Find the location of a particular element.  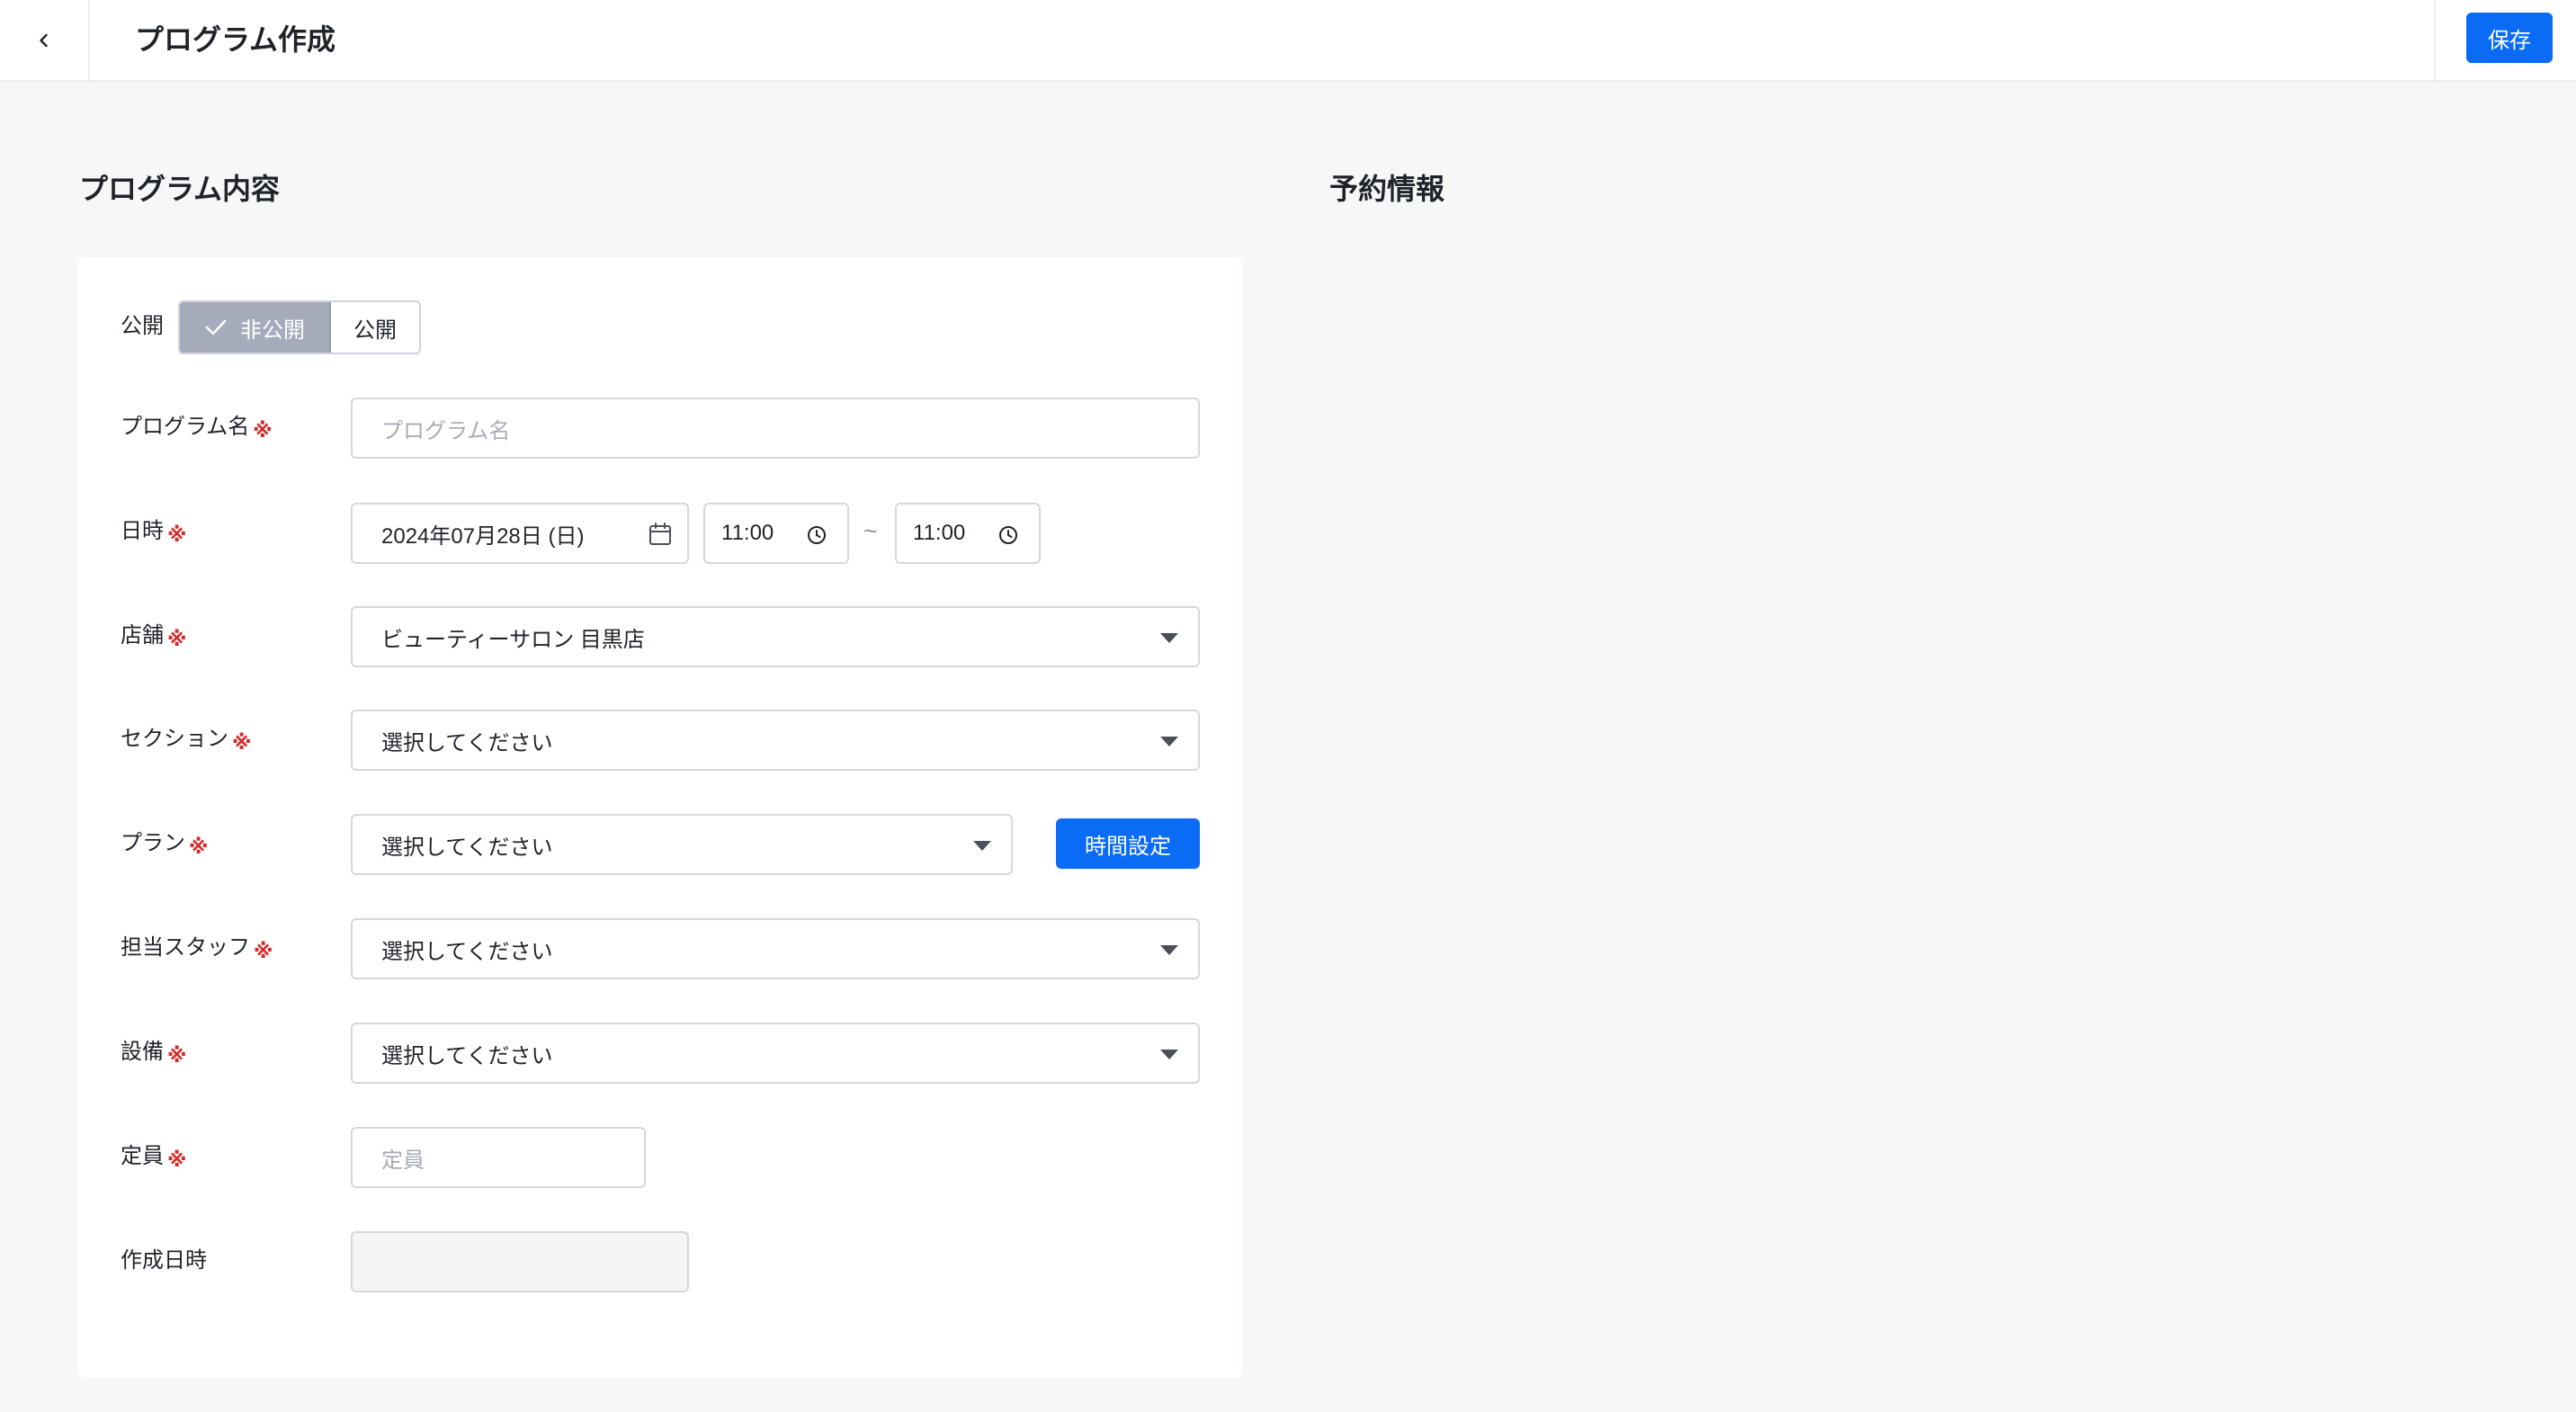

capacity-label-text: 定員 is located at coordinates (142, 1156).